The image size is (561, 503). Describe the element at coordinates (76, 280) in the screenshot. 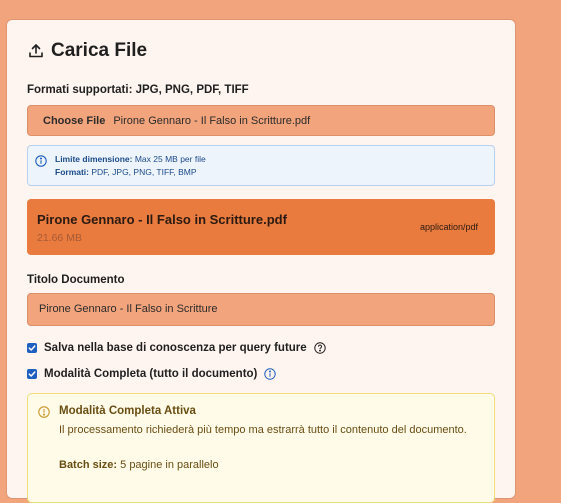

I see `doc-title-label: Titolo Documento` at that location.